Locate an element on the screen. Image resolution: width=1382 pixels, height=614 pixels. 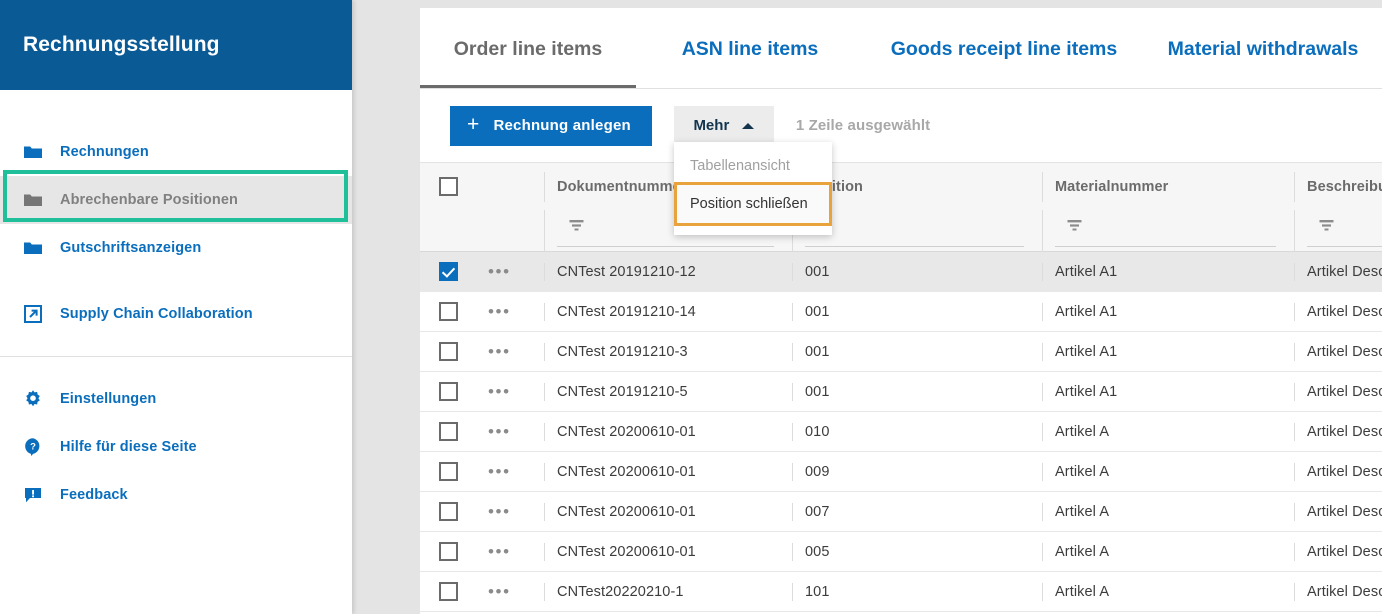
dropdown-item-tabellenansicht: Tabellenansicht is located at coordinates (753, 165).